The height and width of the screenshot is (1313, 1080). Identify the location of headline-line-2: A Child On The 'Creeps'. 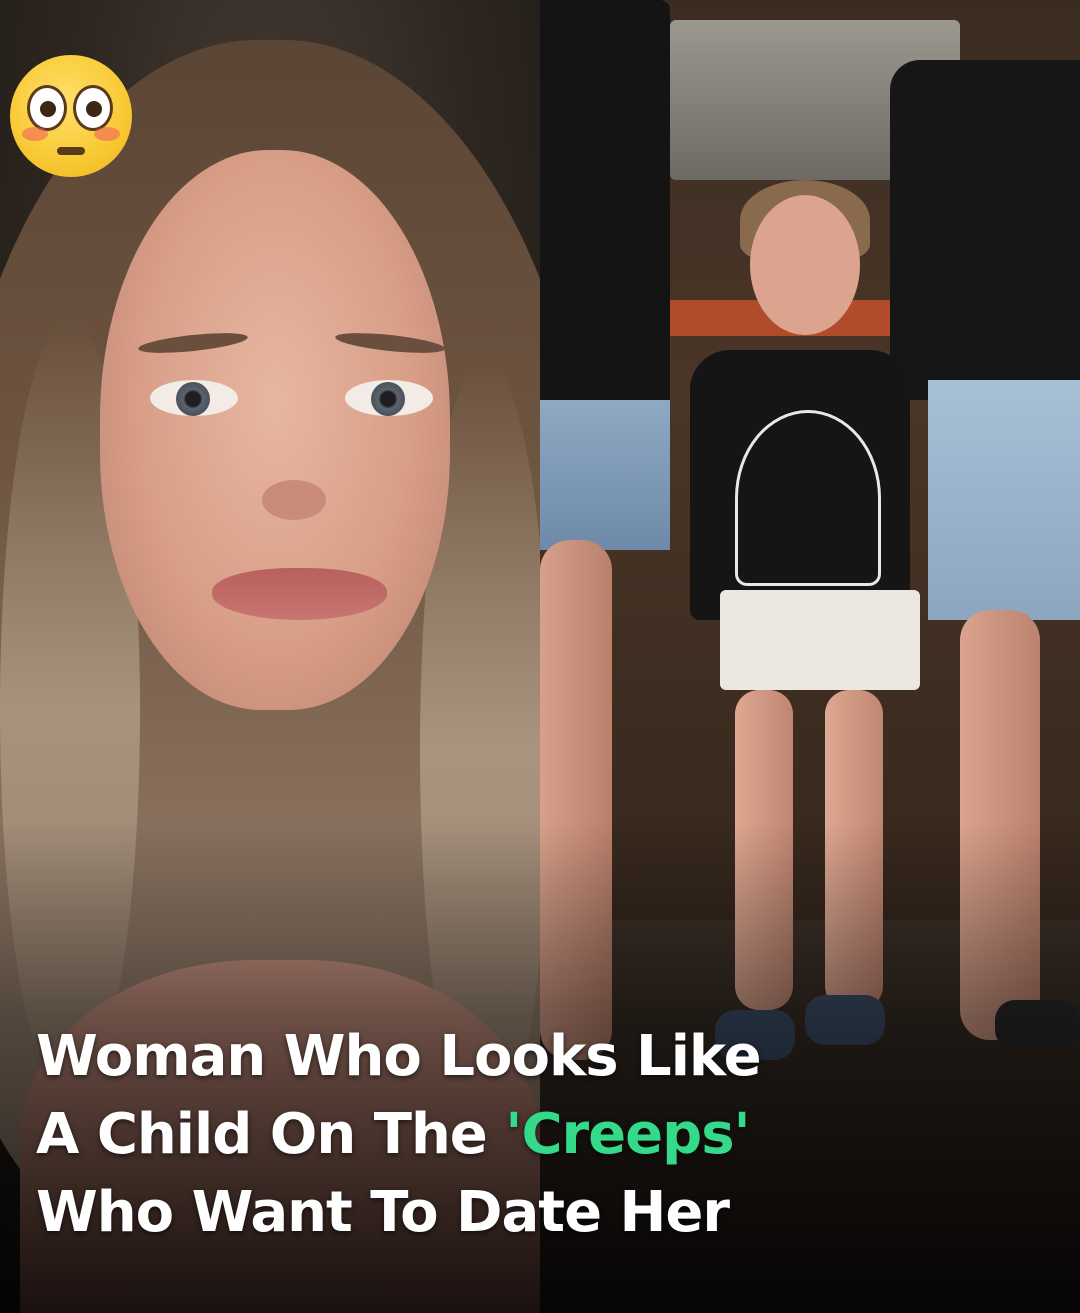
(541, 1135).